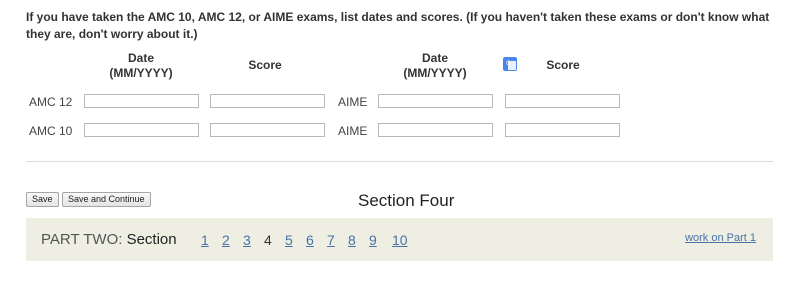 This screenshot has width=800, height=281. I want to click on section-link-1: 1, so click(205, 240).